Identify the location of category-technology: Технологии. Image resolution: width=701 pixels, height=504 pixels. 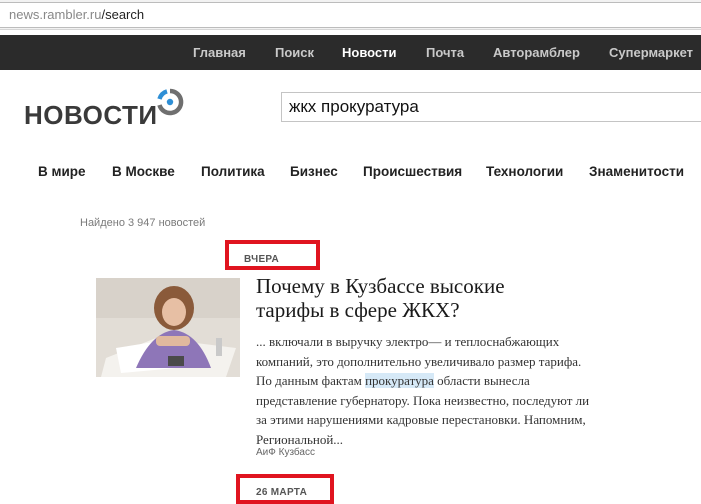
(524, 171).